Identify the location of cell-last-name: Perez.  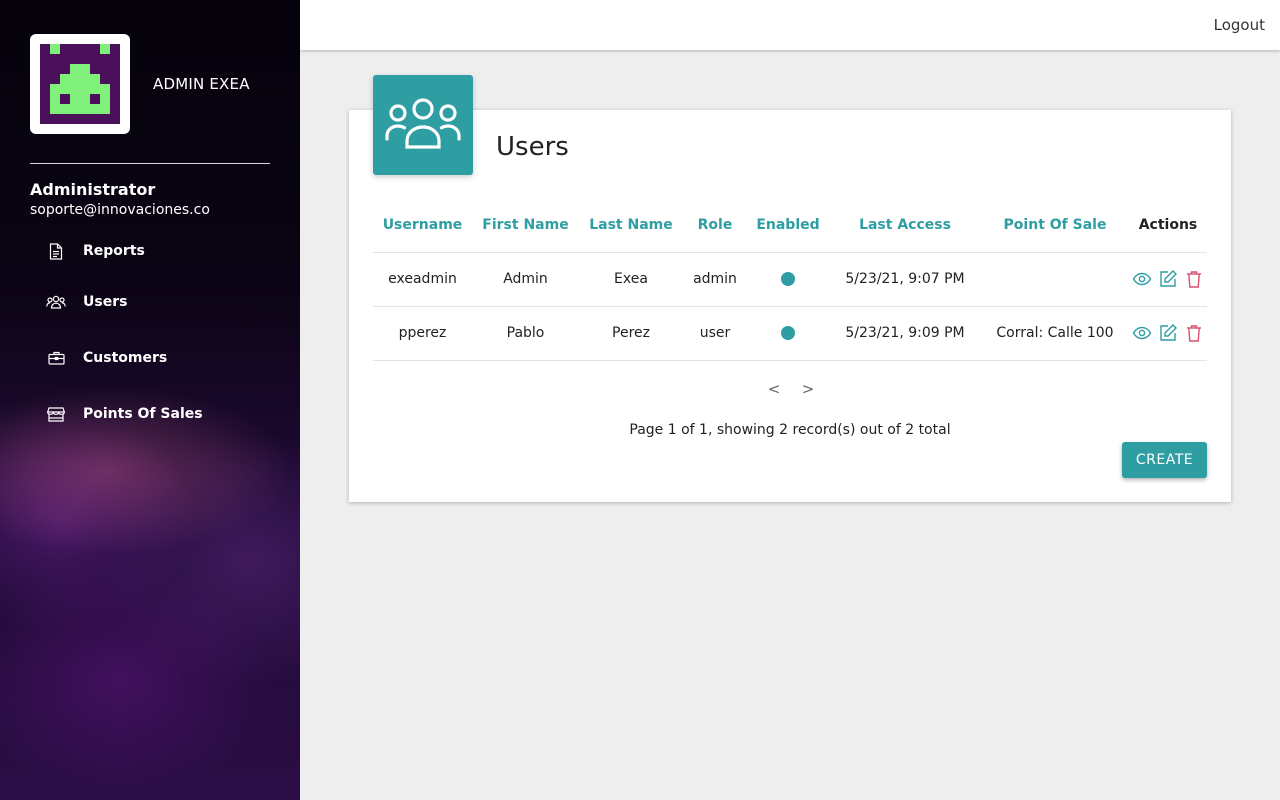
(631, 333).